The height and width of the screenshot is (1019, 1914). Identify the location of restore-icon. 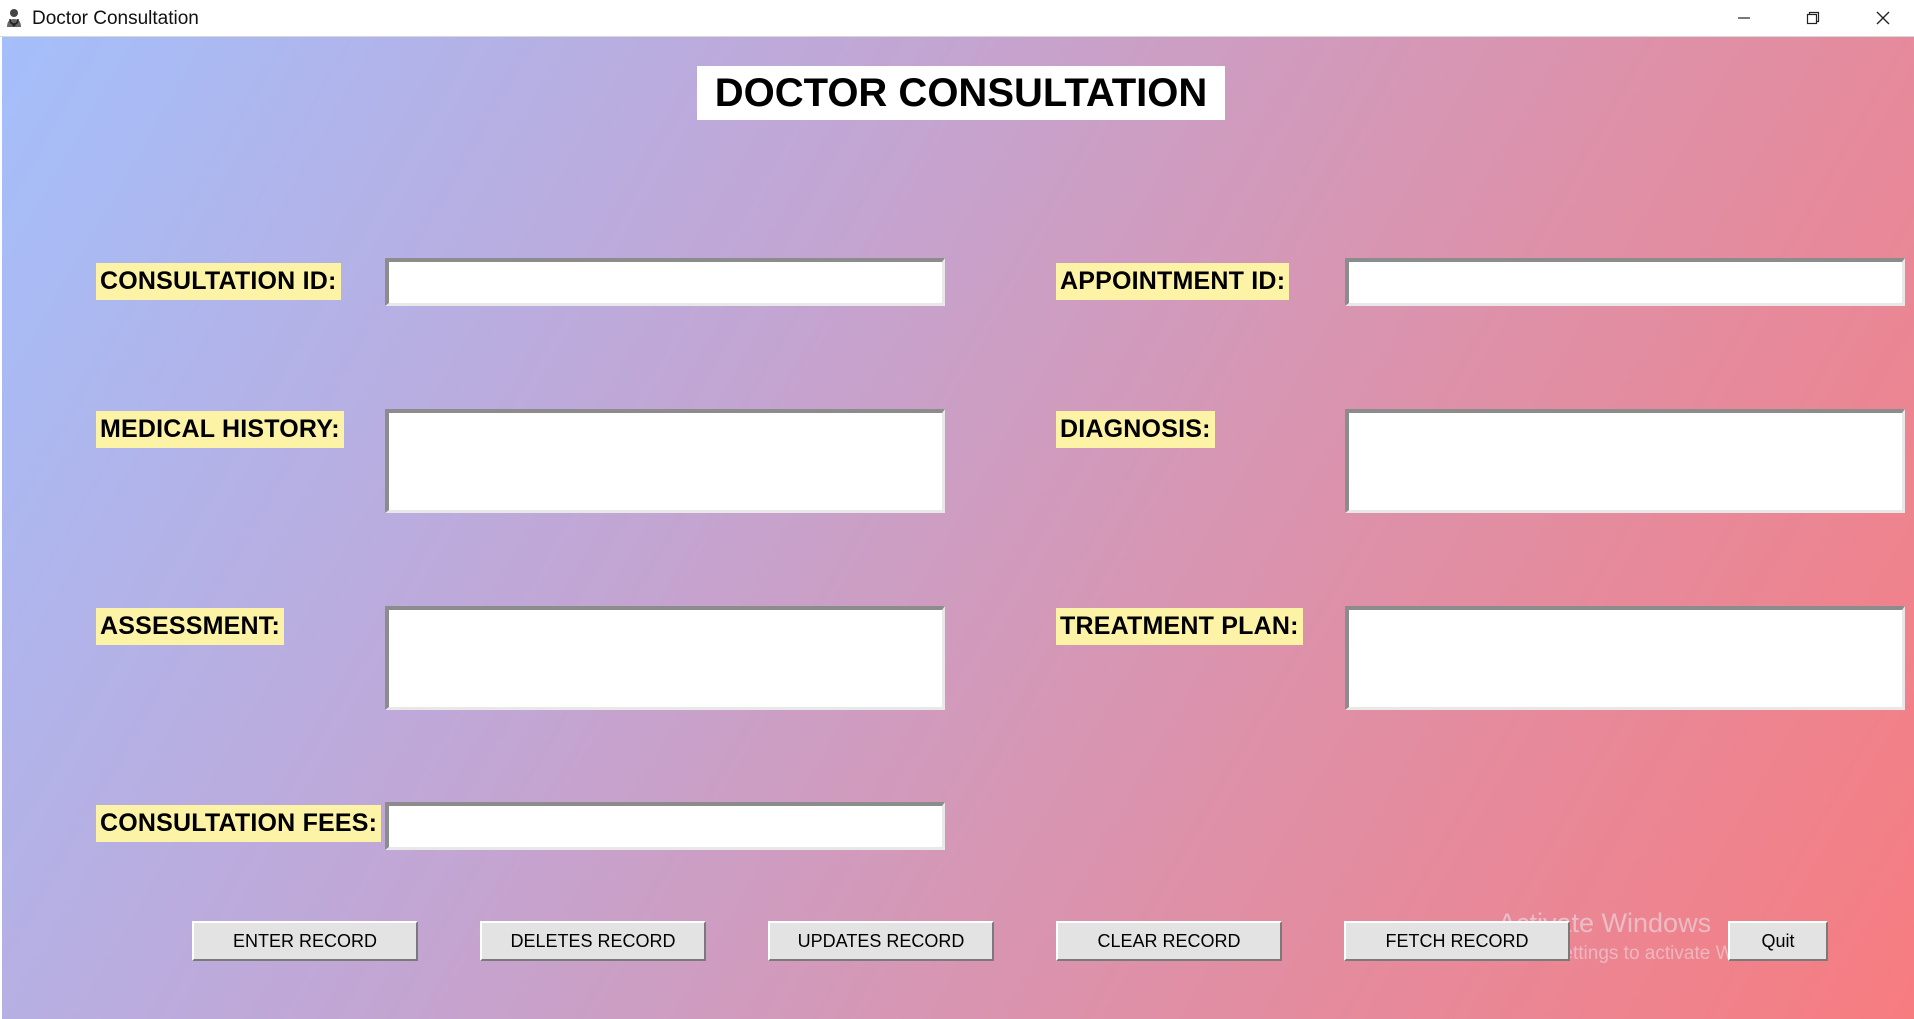
(1813, 18).